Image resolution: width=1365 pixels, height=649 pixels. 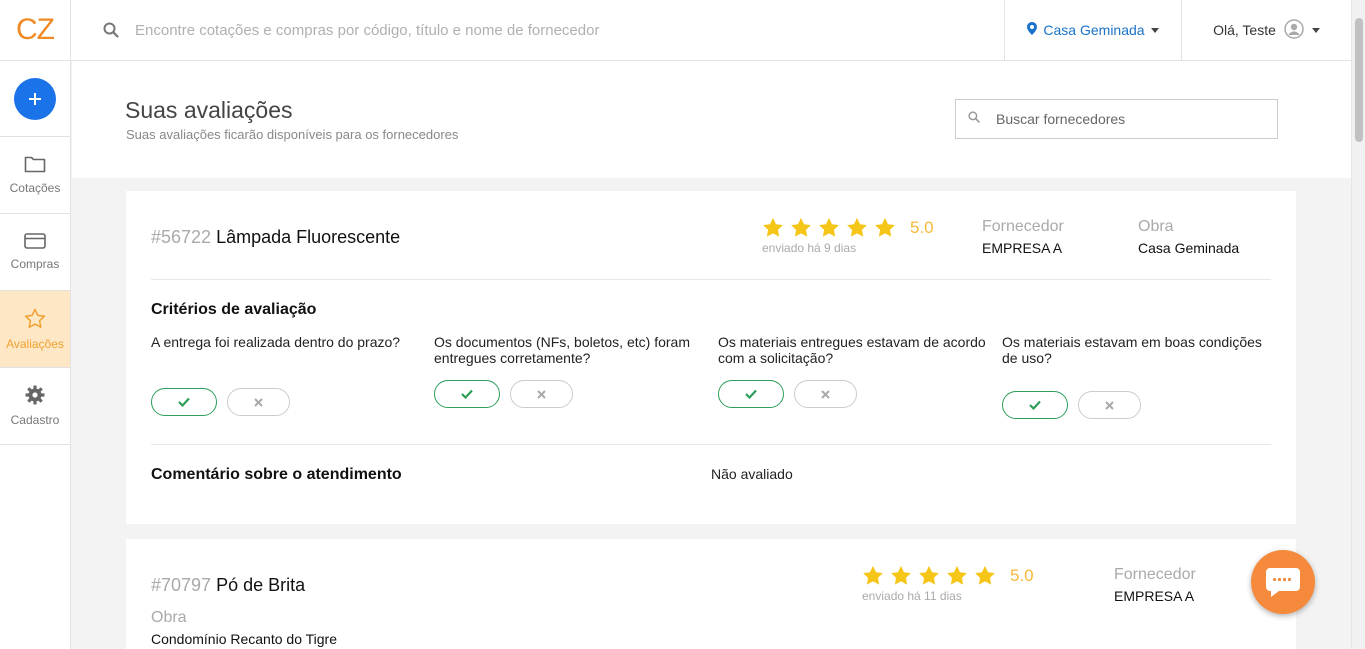 I want to click on chat-icon, so click(x=1283, y=582).